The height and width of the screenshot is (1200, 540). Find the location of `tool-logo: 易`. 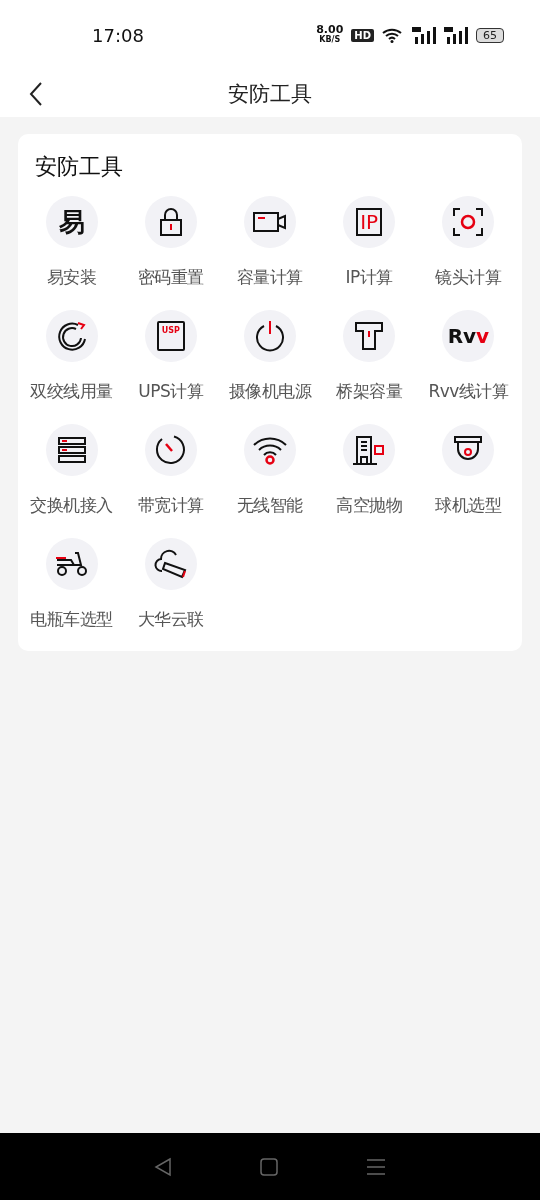

tool-logo: 易 is located at coordinates (71, 222).